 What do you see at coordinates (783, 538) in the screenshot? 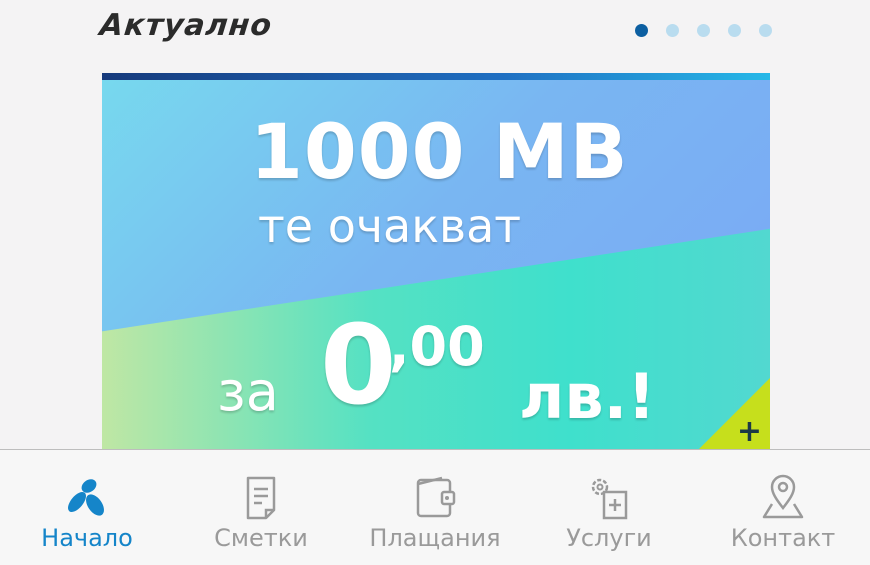
I see `nav-label-contact: Контакт` at bounding box center [783, 538].